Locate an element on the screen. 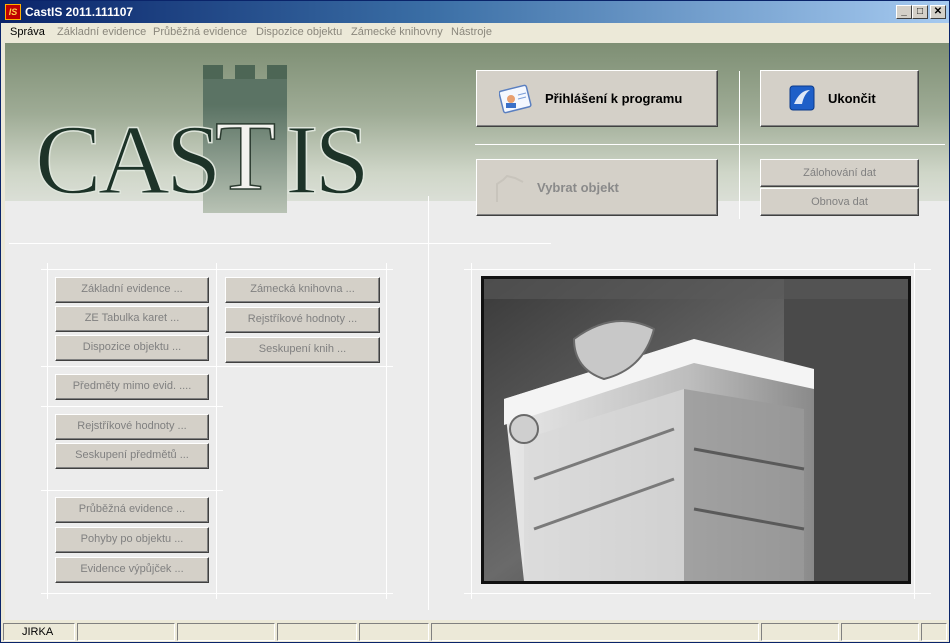  login-card-icon is located at coordinates (515, 99).